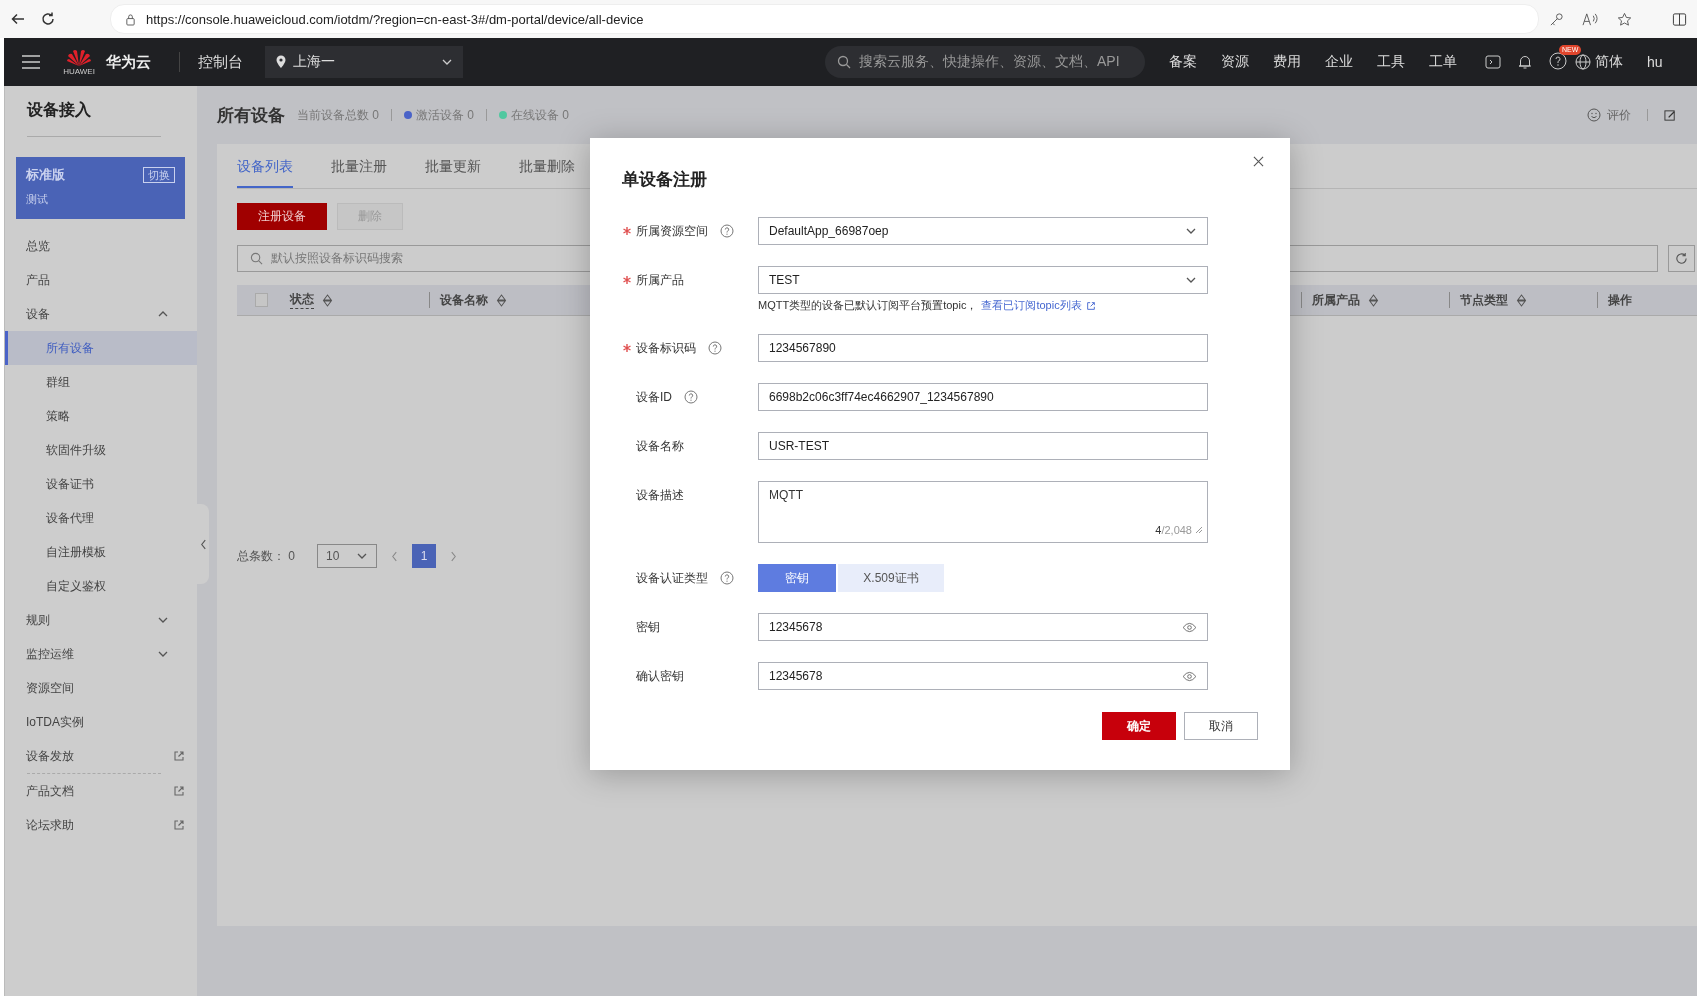  I want to click on console-link: 控制台, so click(220, 62).